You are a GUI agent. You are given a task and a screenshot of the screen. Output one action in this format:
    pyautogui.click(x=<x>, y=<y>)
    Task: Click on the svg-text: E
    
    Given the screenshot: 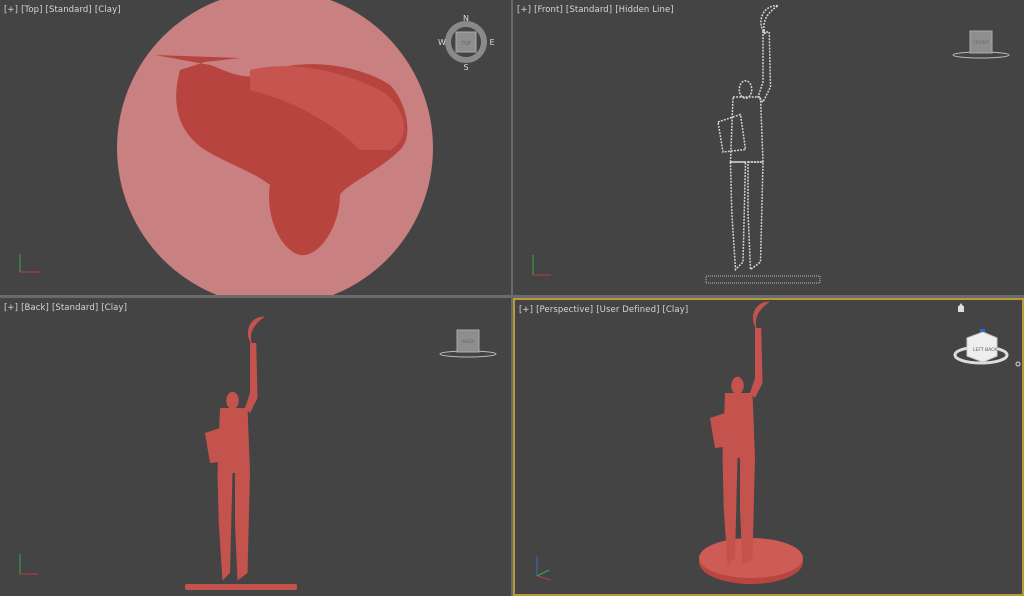 What is the action you would take?
    pyautogui.click(x=491, y=42)
    